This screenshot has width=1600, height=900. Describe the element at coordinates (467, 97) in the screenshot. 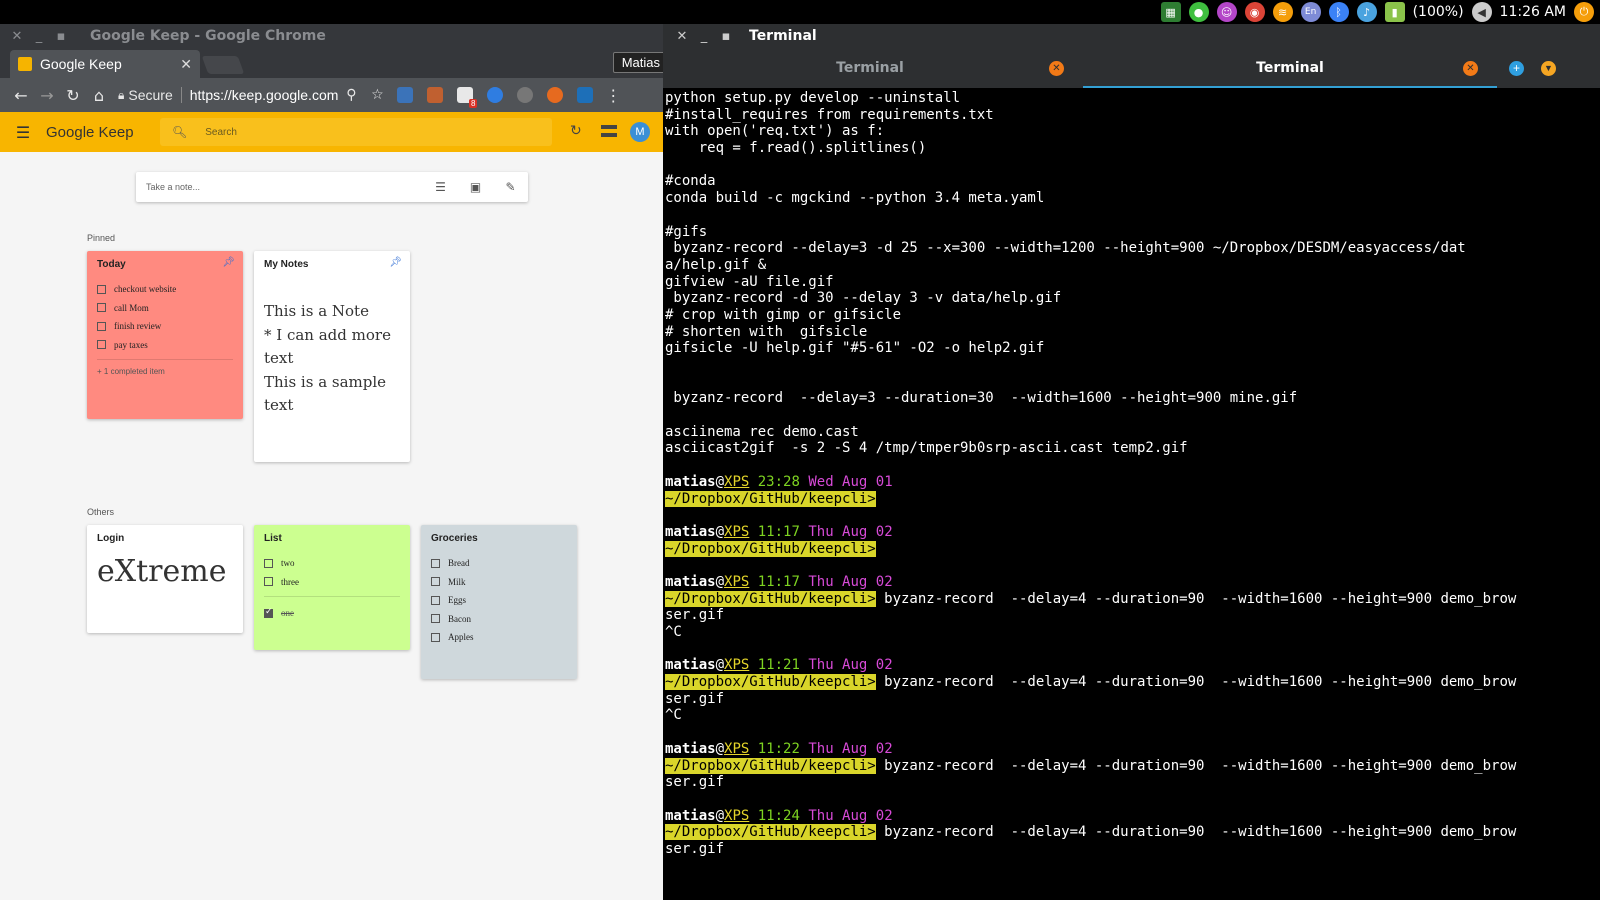

I see `gmail-extension-icon: 8` at that location.